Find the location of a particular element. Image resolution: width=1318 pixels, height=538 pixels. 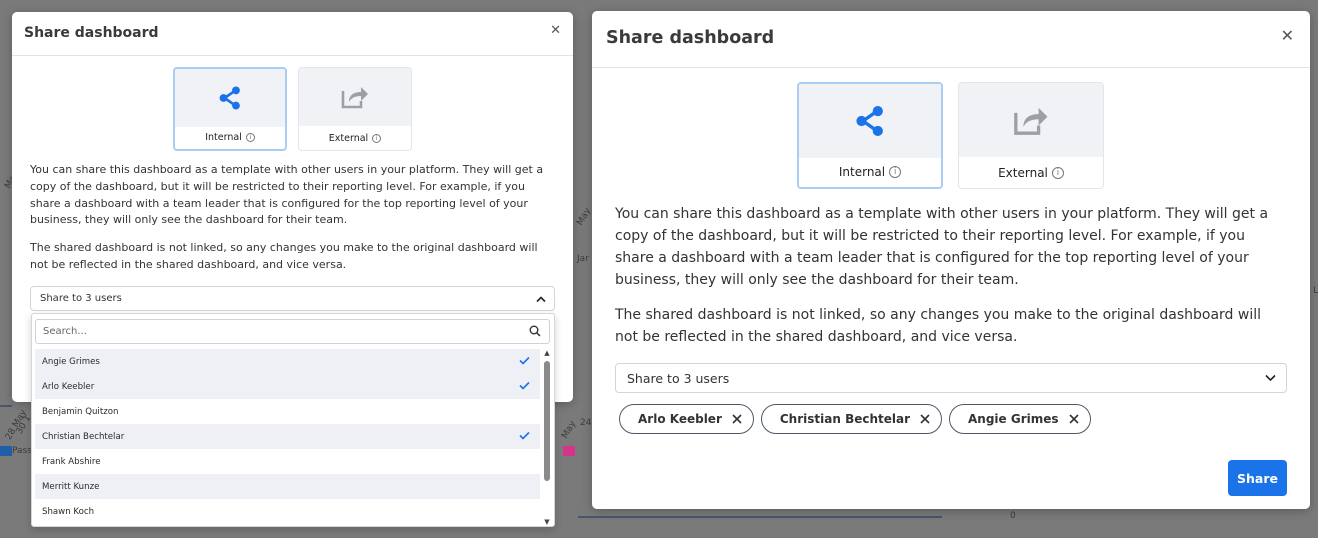

user-option-label: Arlo Keebler is located at coordinates (68, 386).